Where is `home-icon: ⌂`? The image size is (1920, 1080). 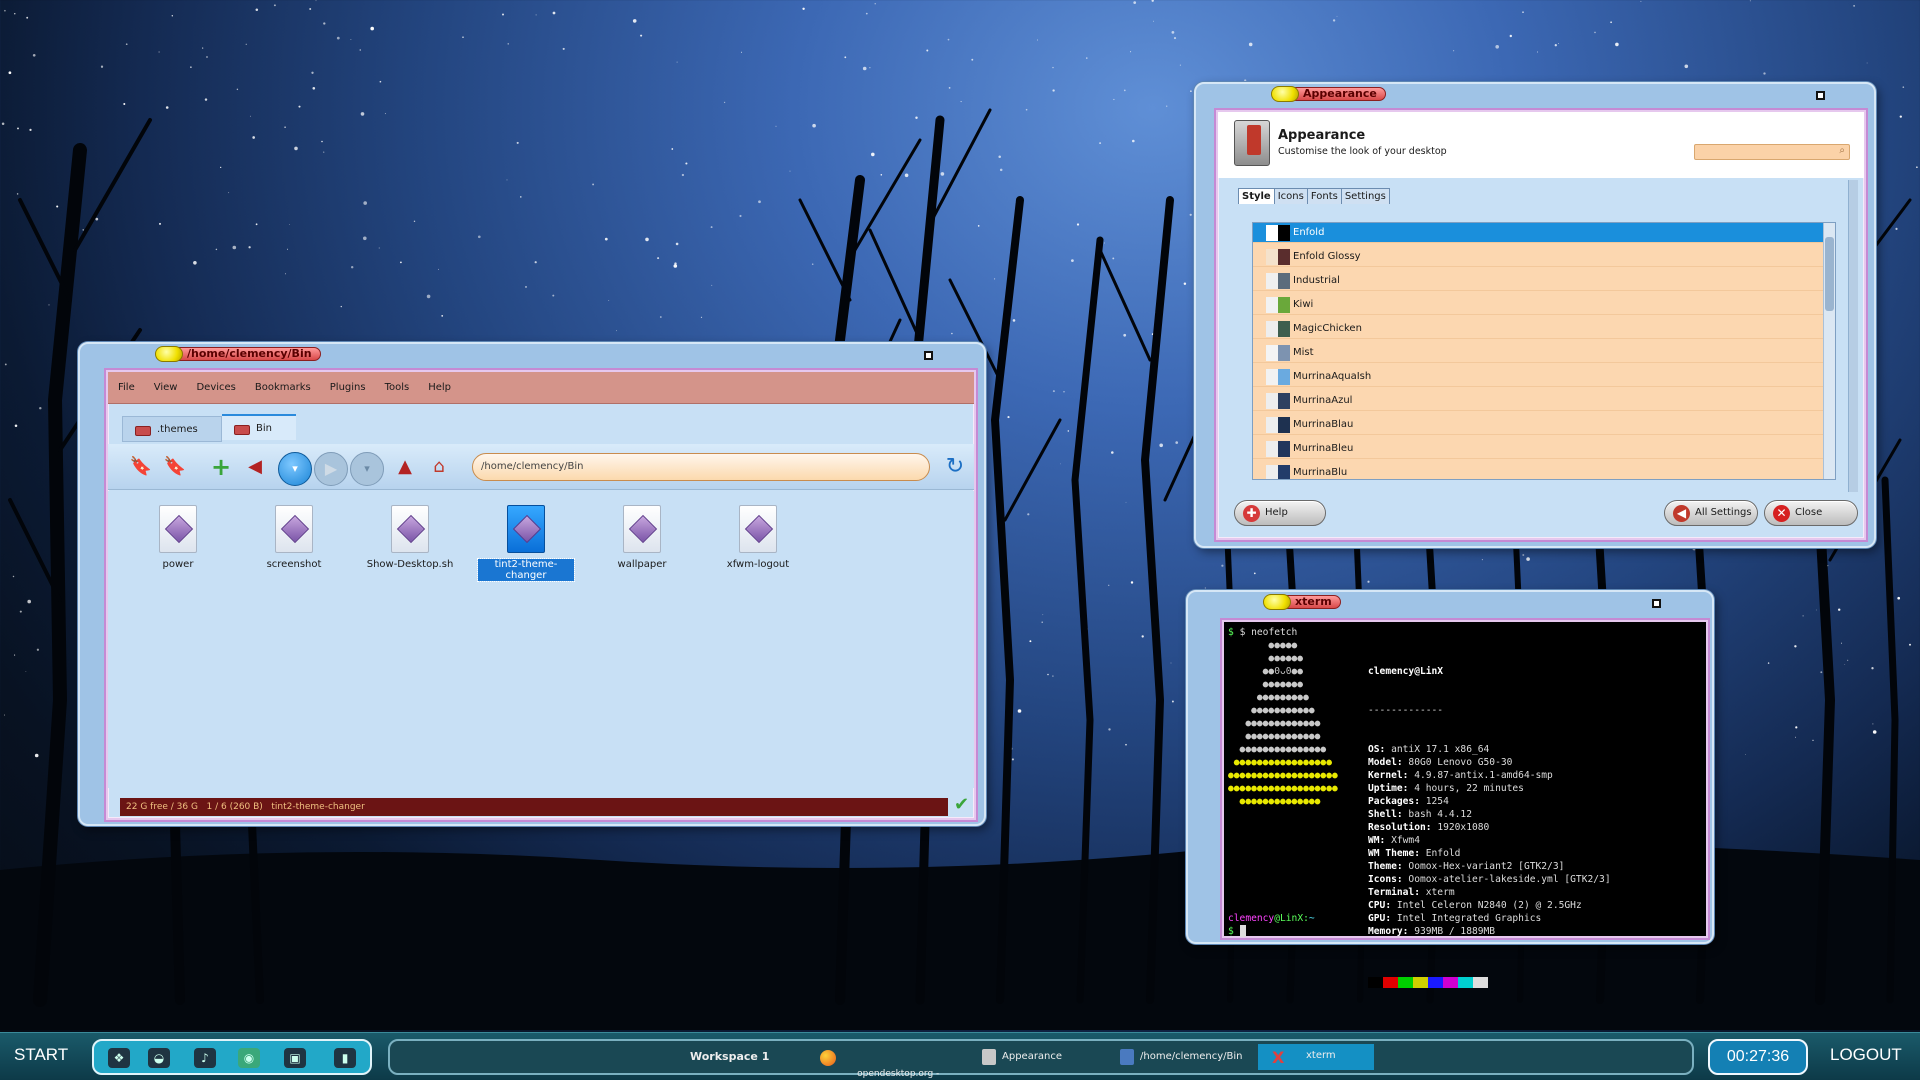
home-icon: ⌂ is located at coordinates (439, 467).